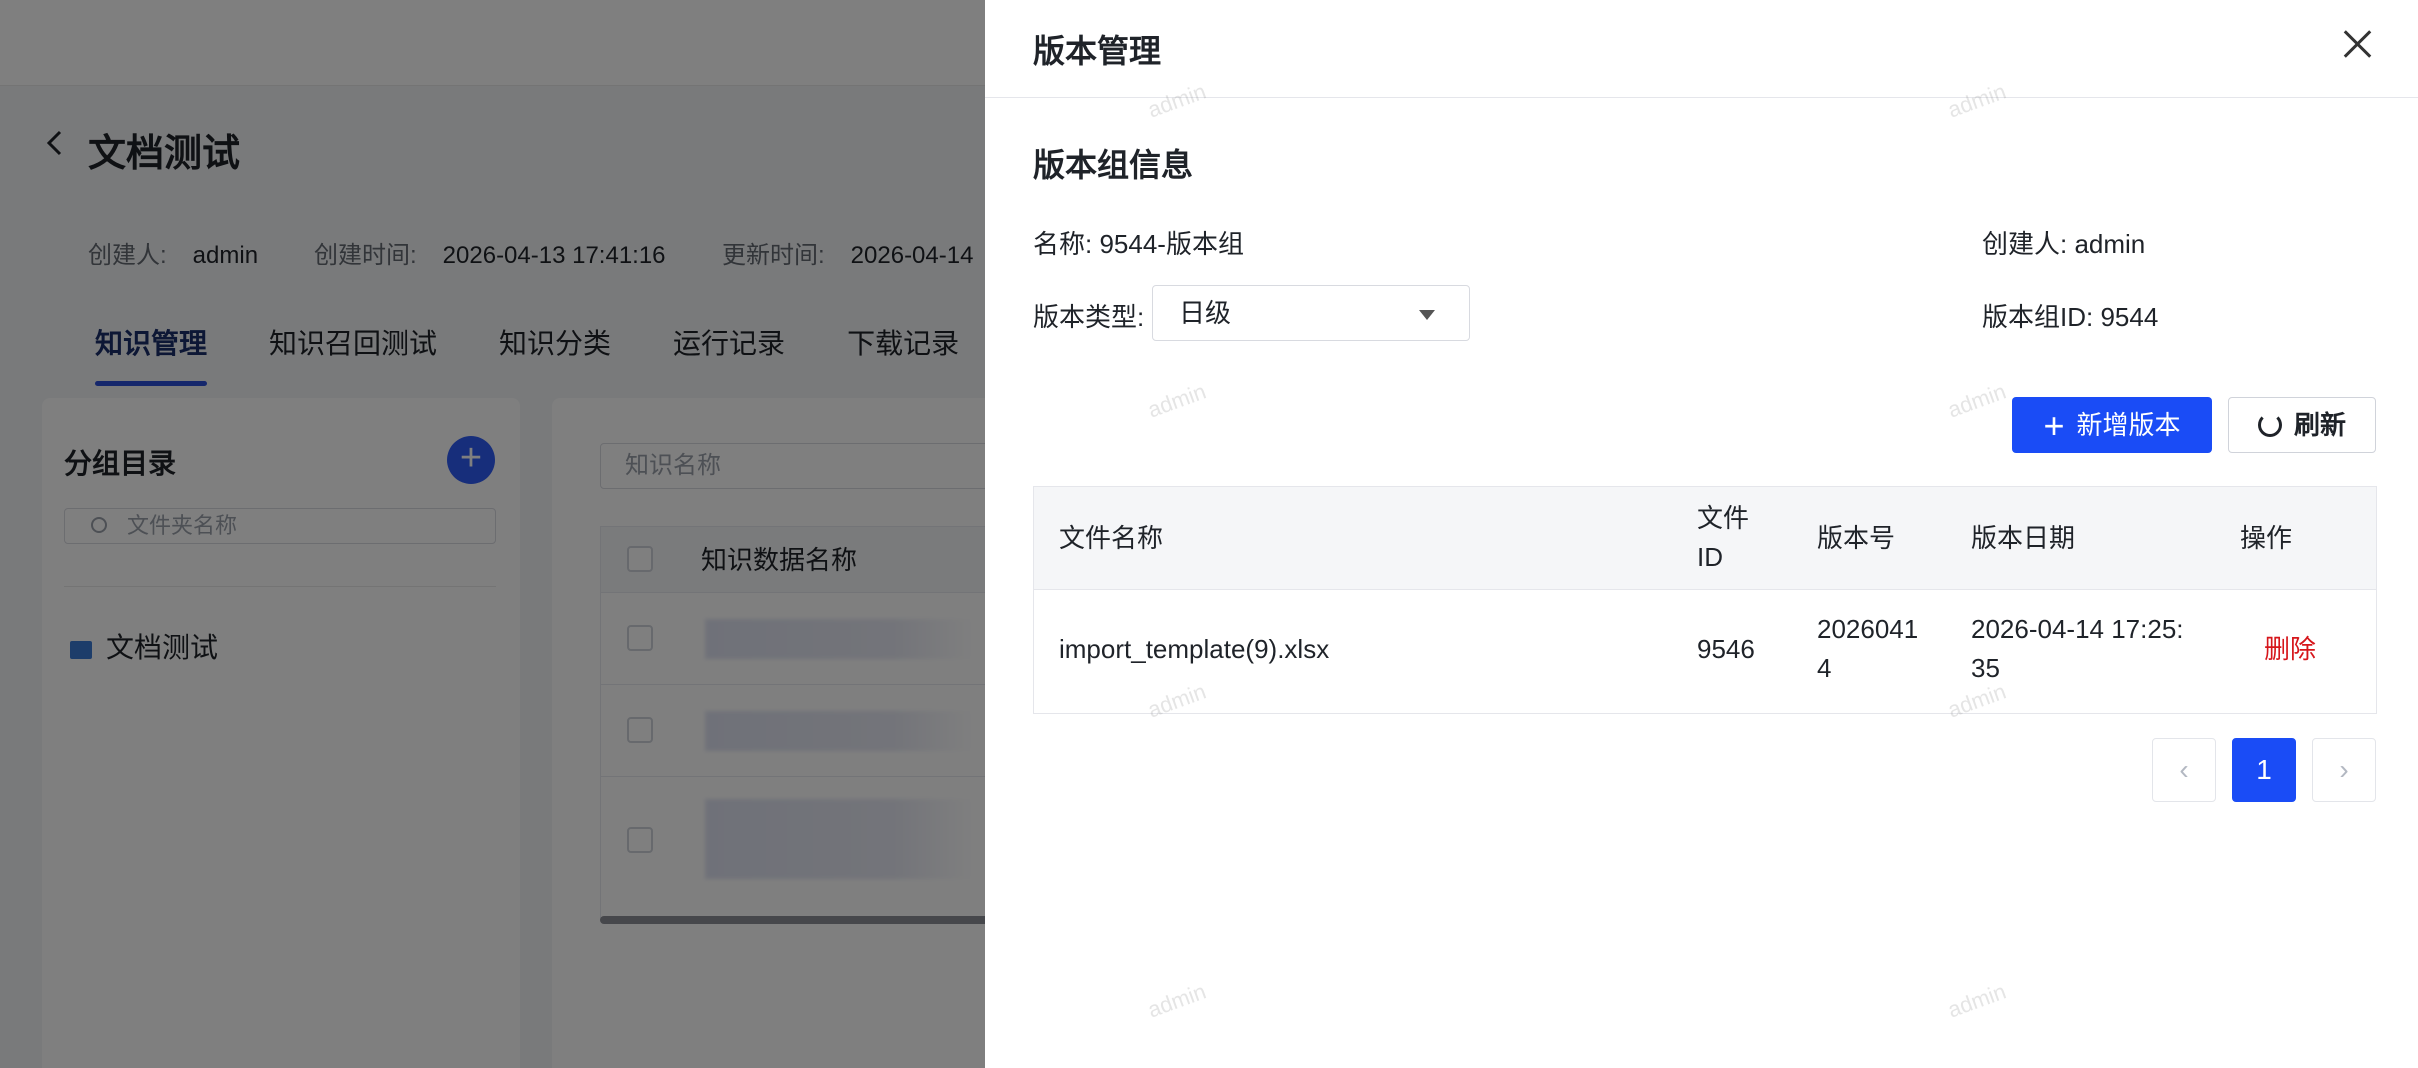  Describe the element at coordinates (2064, 244) in the screenshot. I see `group-creator: 创建人: admin` at that location.